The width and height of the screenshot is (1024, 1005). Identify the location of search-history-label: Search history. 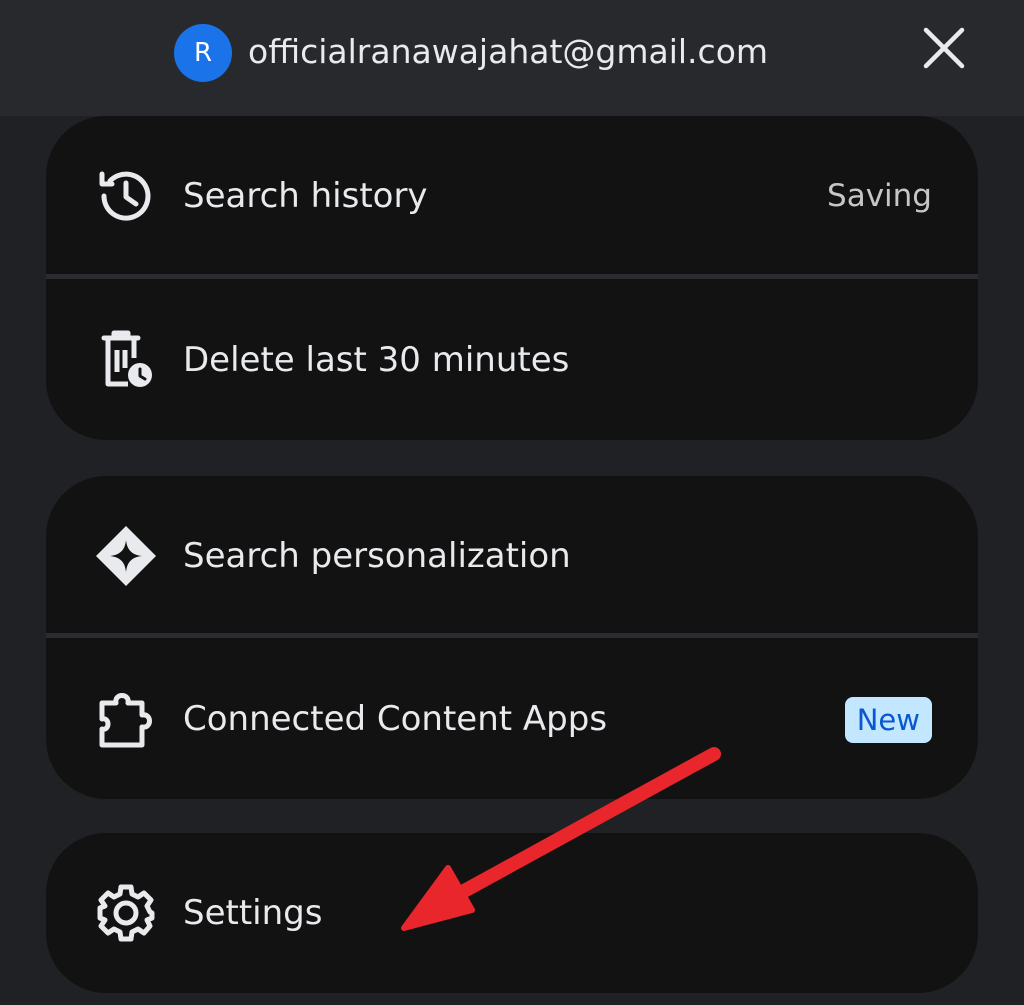
(305, 196).